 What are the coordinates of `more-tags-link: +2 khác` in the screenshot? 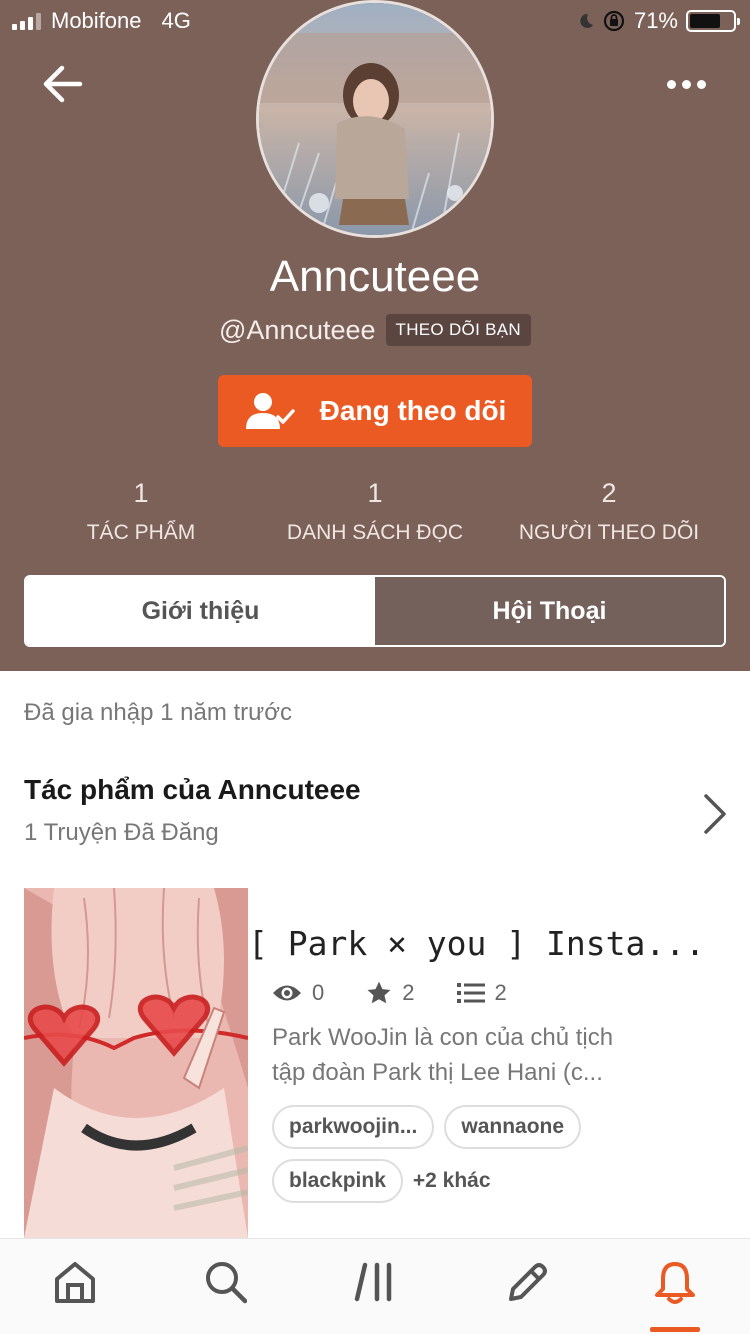 It's located at (452, 1181).